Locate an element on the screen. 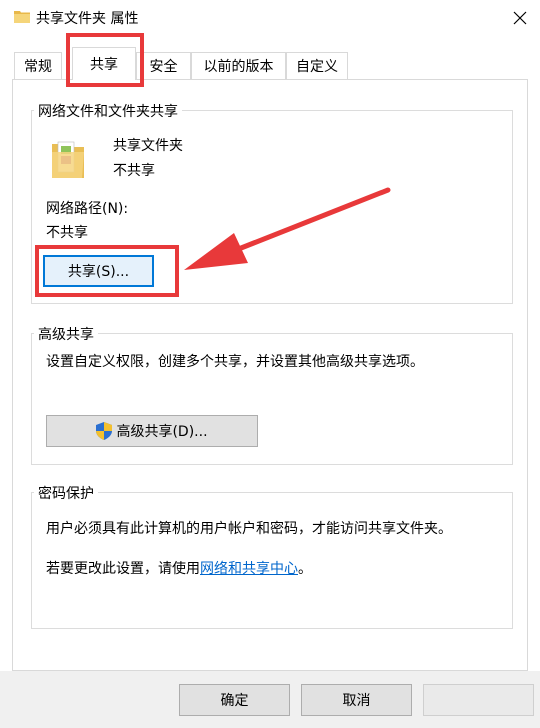 This screenshot has width=540, height=728. red-arrow-annotation is located at coordinates (287, 228).